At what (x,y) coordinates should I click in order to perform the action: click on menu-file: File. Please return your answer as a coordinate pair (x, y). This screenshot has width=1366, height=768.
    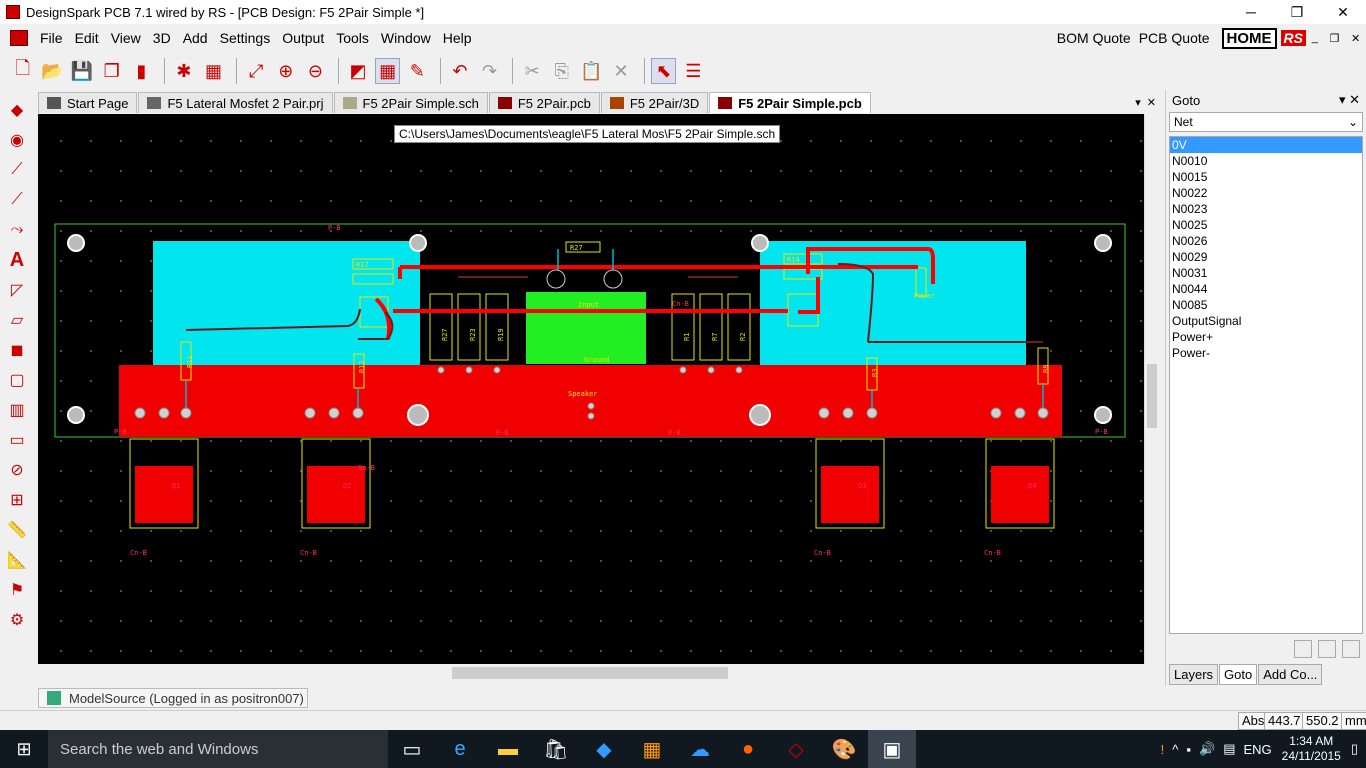
    Looking at the image, I should click on (51, 38).